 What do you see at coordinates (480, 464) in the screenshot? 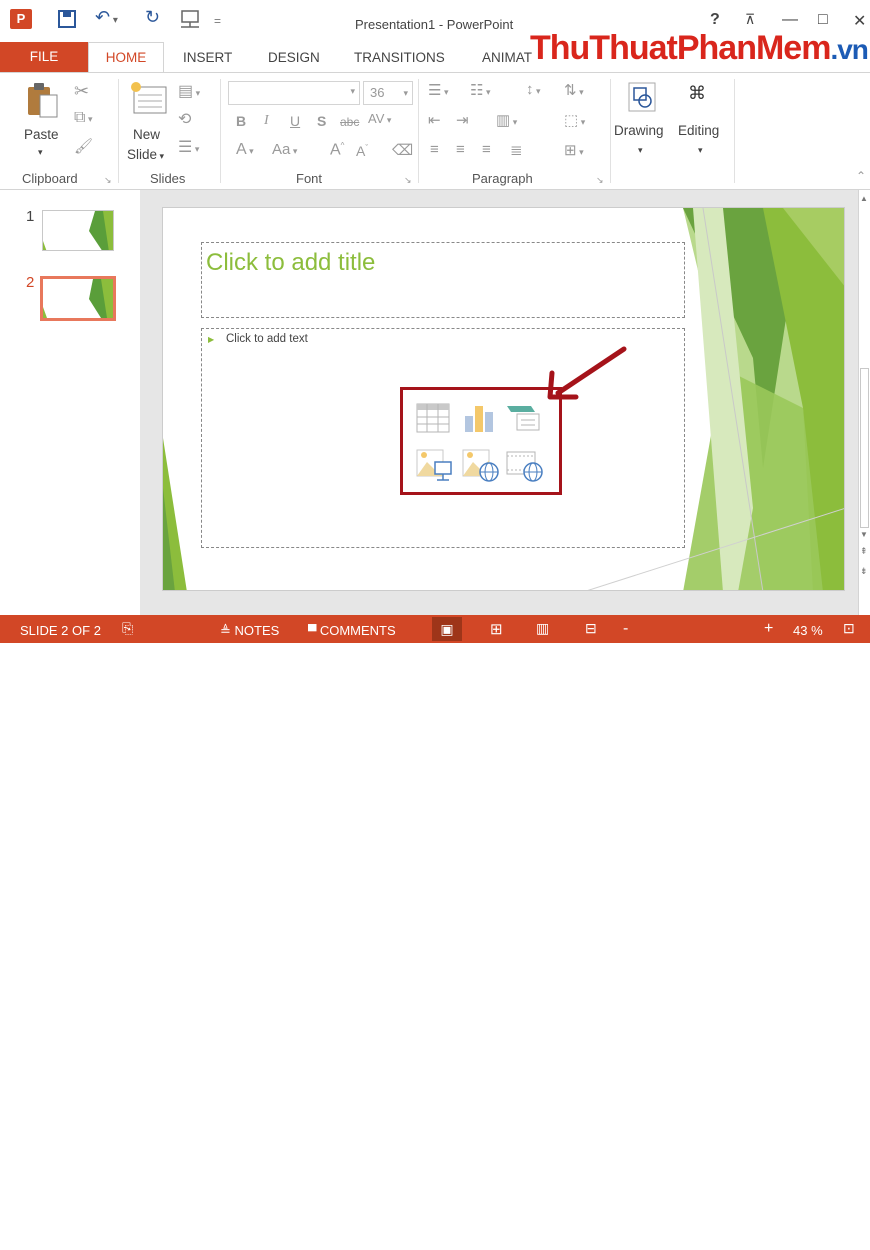
I see `insert-online-picture-icon` at bounding box center [480, 464].